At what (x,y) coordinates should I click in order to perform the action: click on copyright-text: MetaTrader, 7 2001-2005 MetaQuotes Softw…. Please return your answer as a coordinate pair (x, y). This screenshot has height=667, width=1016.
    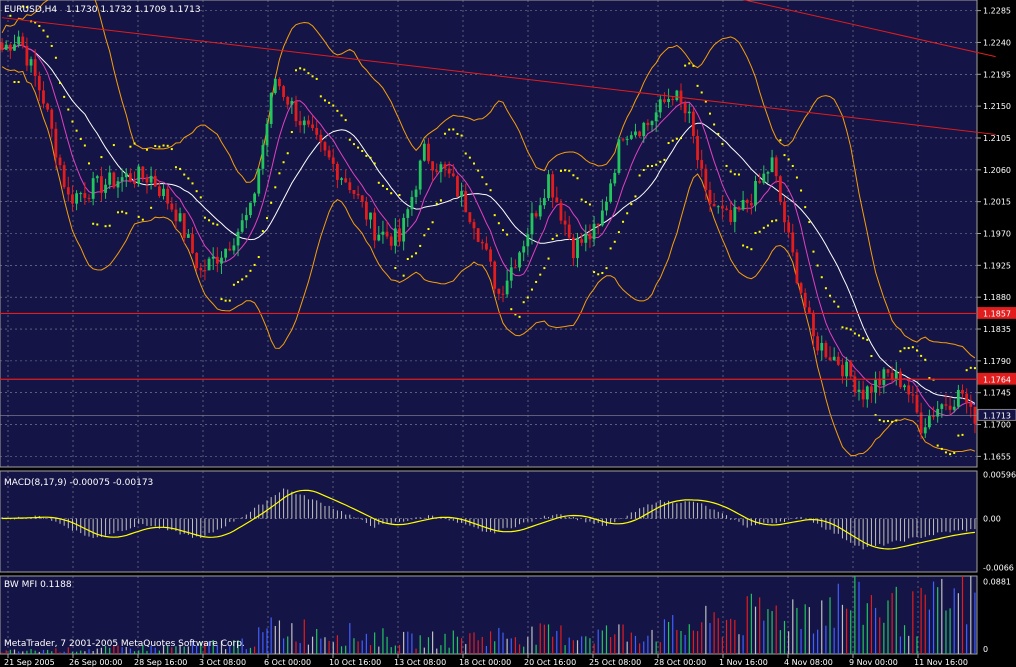
    Looking at the image, I should click on (124, 644).